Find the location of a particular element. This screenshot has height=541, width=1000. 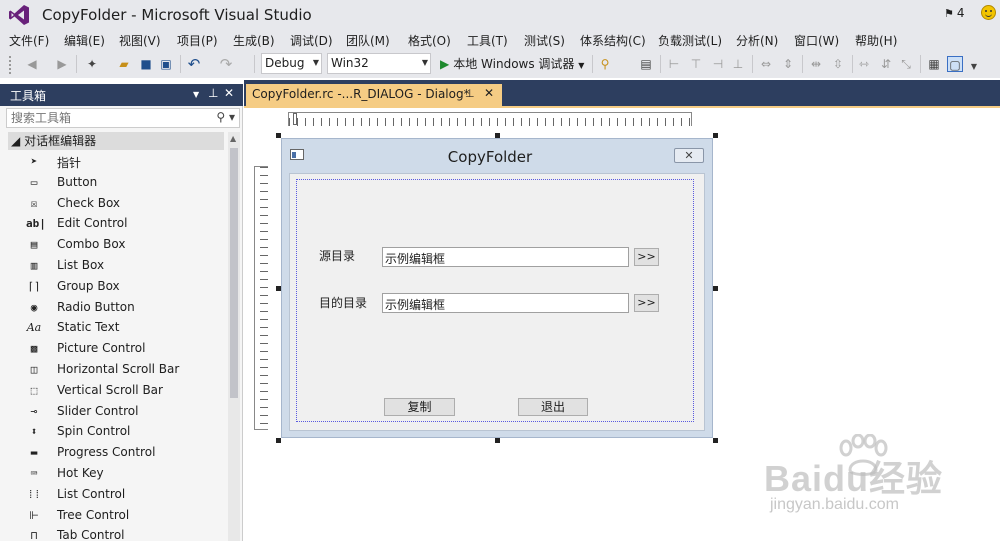

vertical-ruler is located at coordinates (261, 298).